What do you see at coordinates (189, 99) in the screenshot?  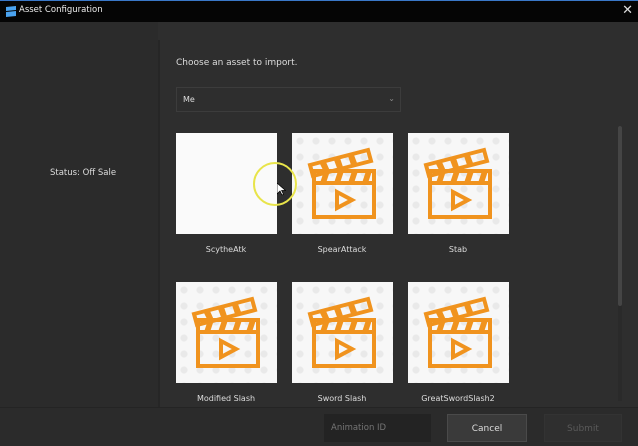 I see `dropdown-value: Me` at bounding box center [189, 99].